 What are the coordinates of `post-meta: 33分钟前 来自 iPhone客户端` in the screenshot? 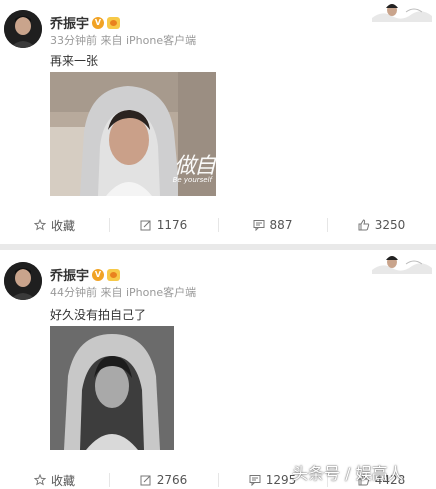 It's located at (123, 40).